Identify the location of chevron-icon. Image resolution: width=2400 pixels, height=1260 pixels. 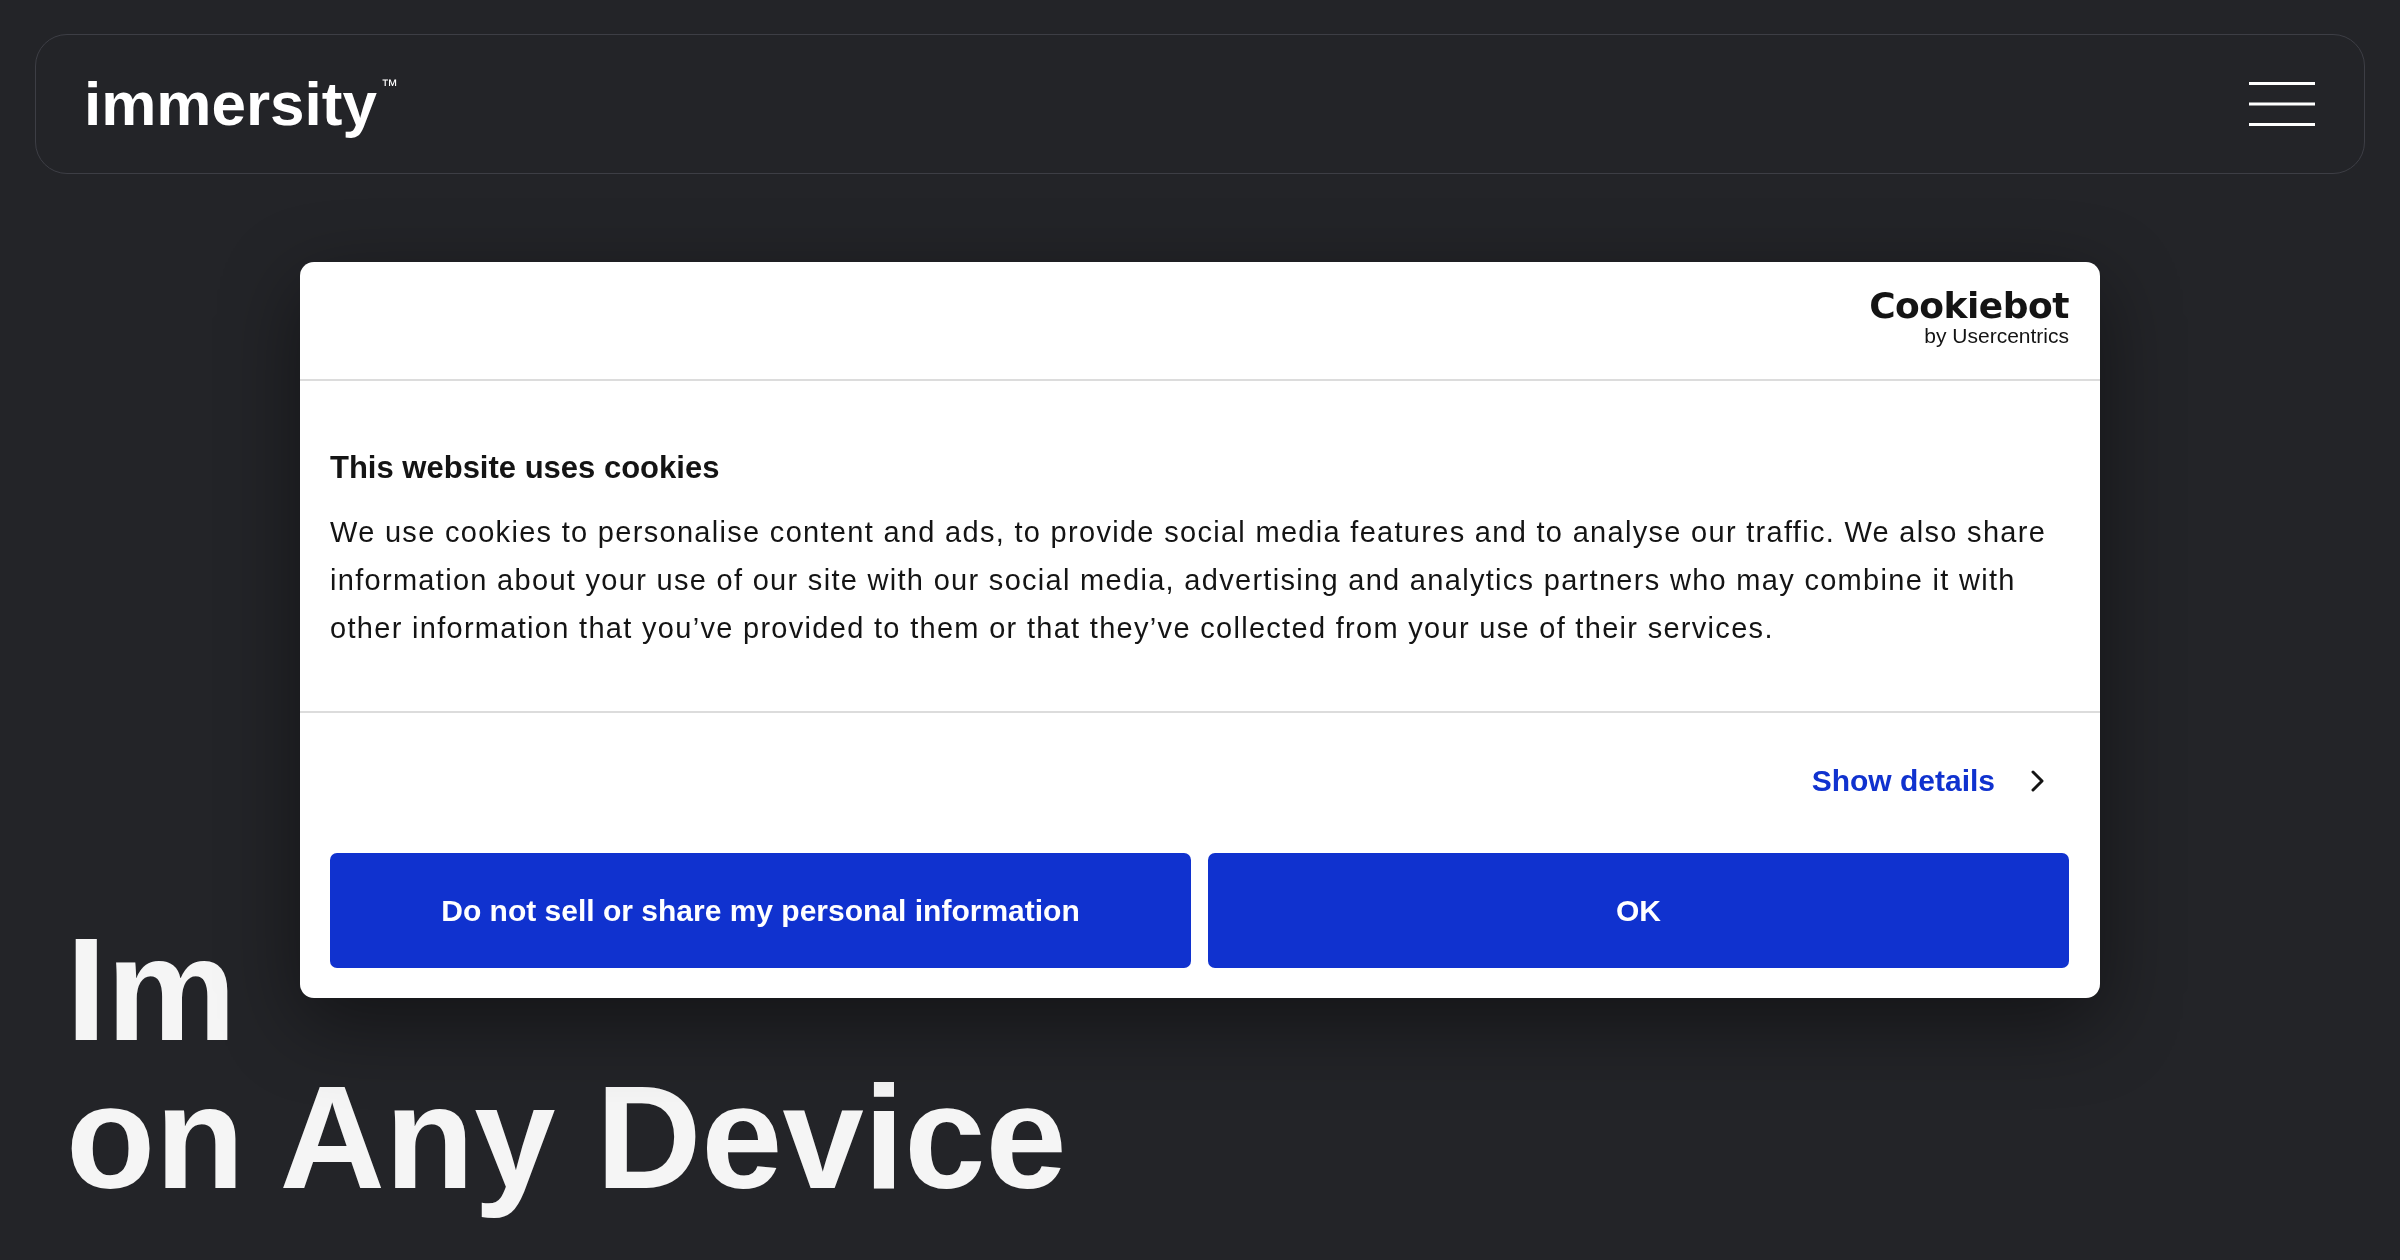
(2037, 781).